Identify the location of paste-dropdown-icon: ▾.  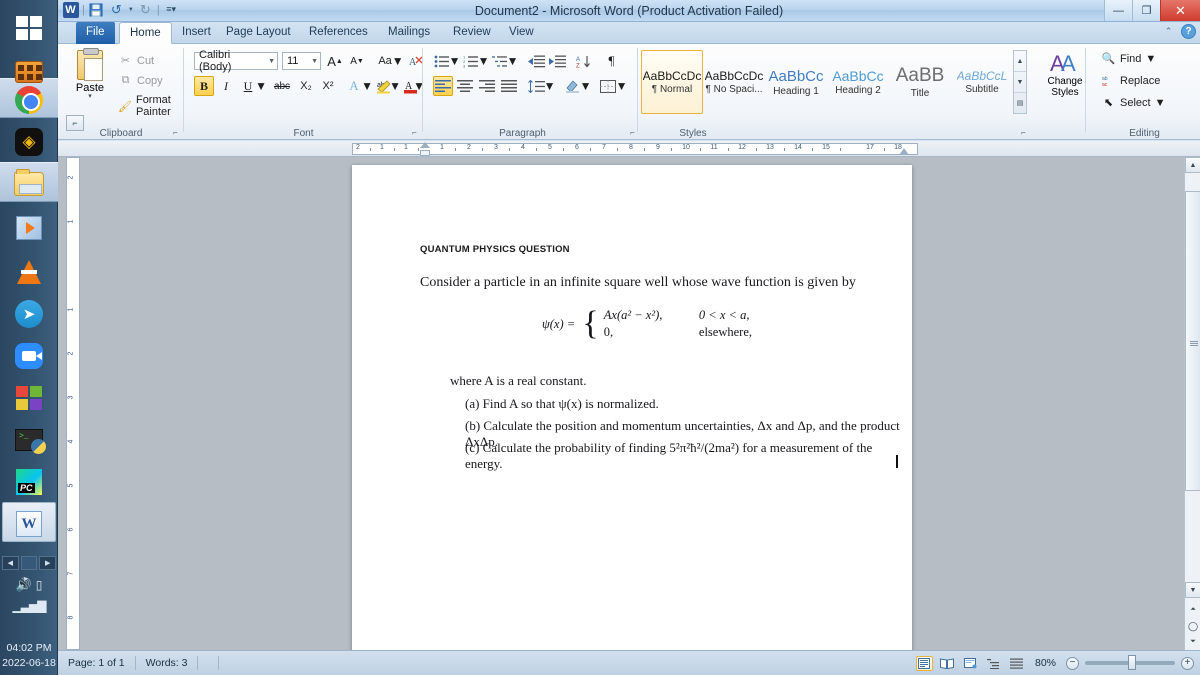
(90, 96).